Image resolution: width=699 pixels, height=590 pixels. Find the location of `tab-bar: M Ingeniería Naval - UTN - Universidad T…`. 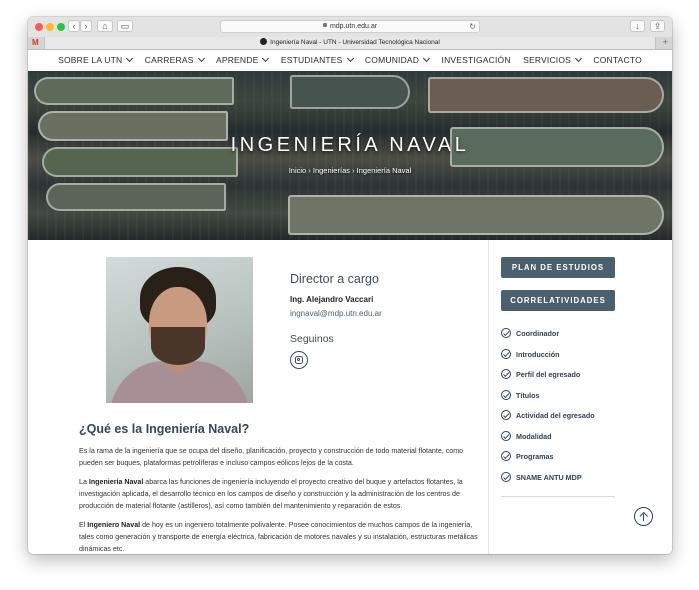

tab-bar: M Ingeniería Naval - UTN - Universidad T… is located at coordinates (350, 43).